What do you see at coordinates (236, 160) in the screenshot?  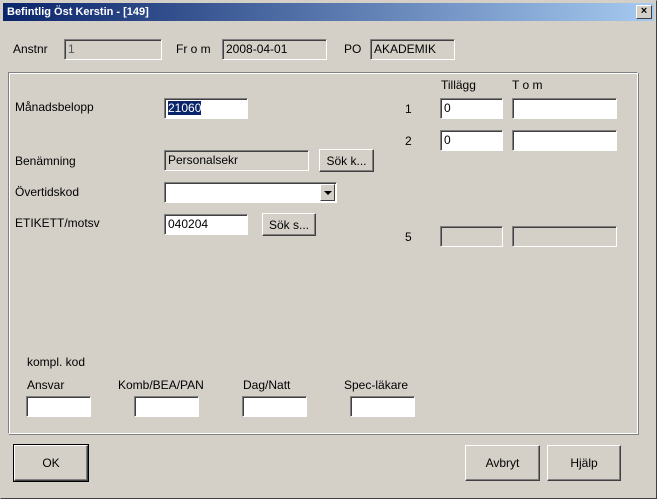 I see `benamning-field: Personalsekr` at bounding box center [236, 160].